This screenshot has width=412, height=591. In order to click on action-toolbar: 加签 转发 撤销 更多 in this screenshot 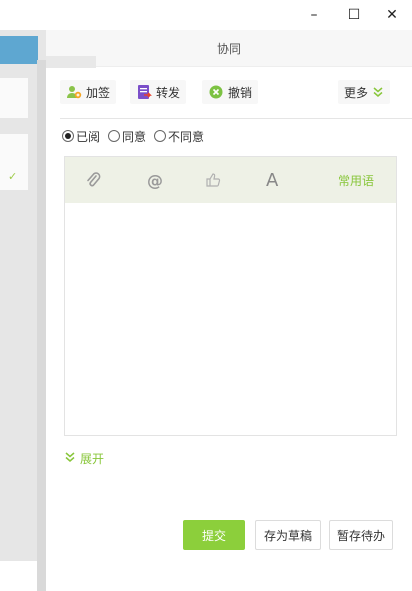, I will do `click(230, 92)`.